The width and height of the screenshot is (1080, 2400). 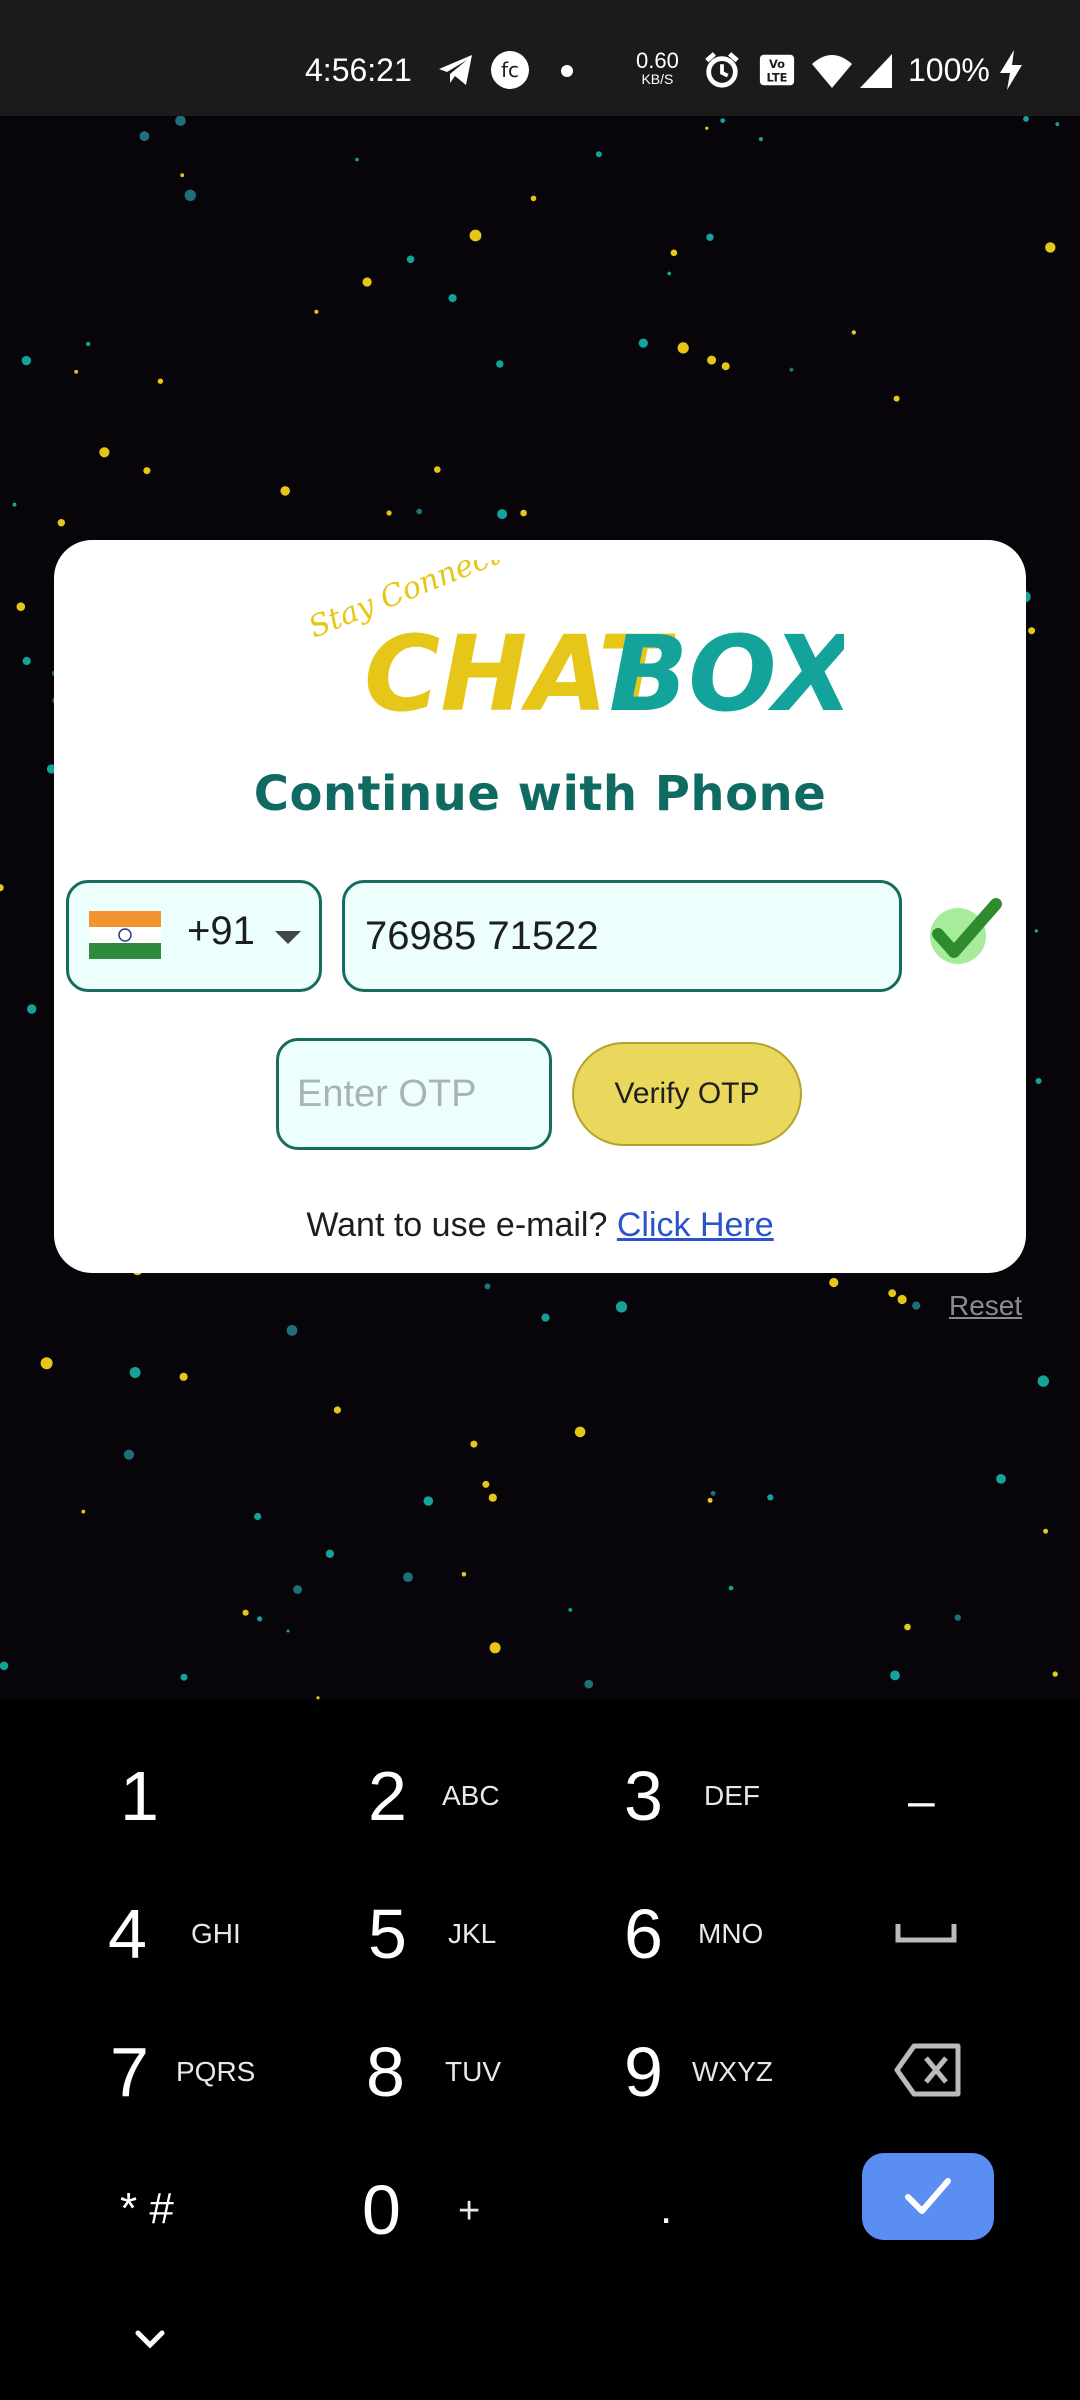 I want to click on key-0: 0 +, so click(x=430, y=2209).